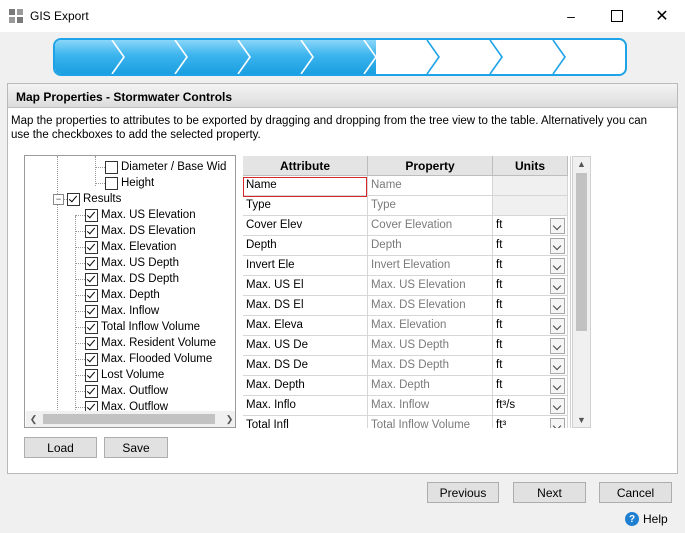 Image resolution: width=685 pixels, height=533 pixels. What do you see at coordinates (305, 166) in the screenshot?
I see `header-attribute: Attribute` at bounding box center [305, 166].